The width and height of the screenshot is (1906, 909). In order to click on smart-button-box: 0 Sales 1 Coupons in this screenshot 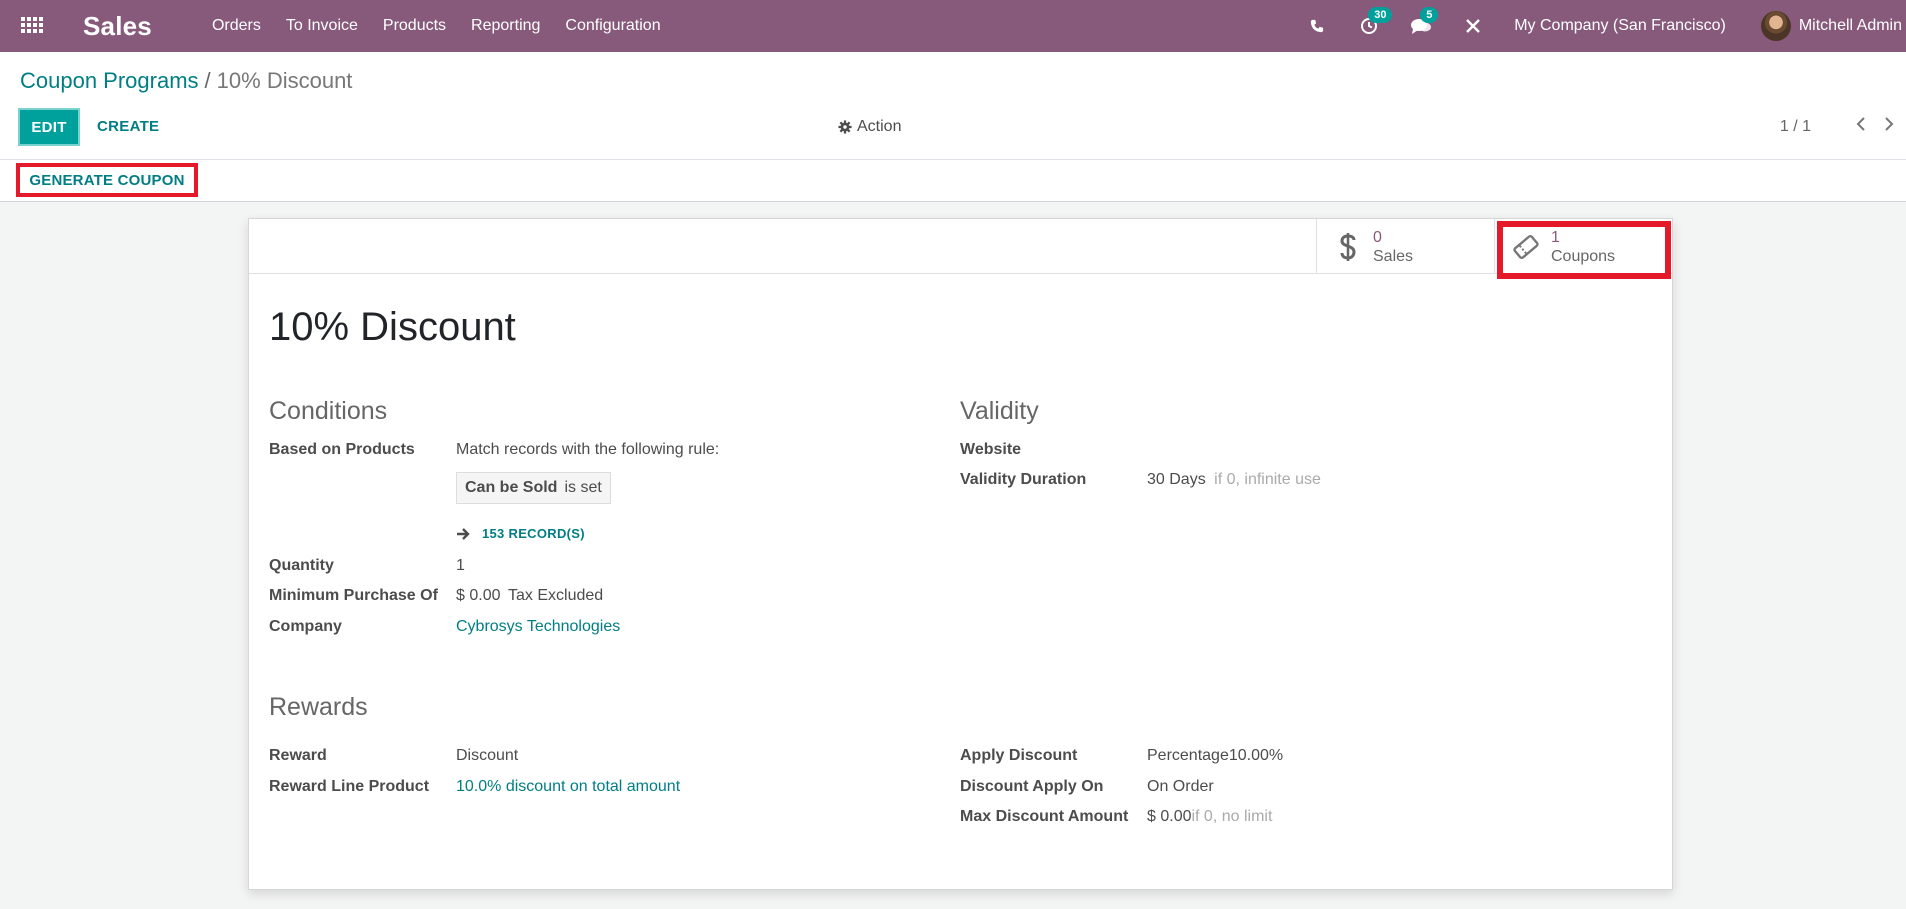, I will do `click(960, 249)`.